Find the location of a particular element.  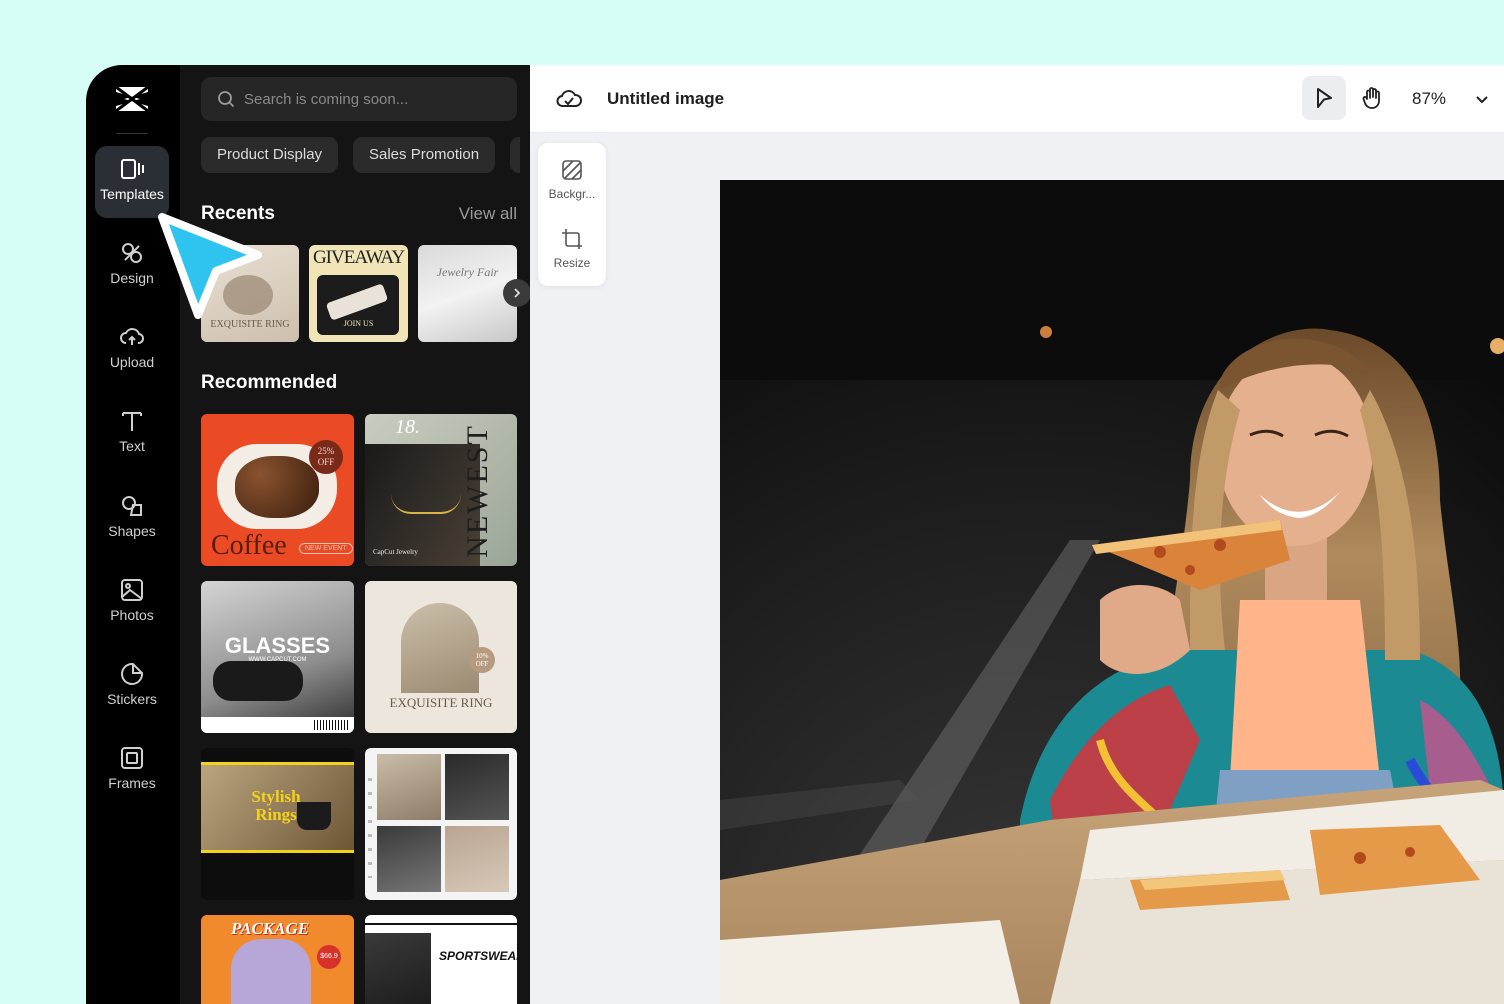

view-all-link: View all is located at coordinates (488, 214).